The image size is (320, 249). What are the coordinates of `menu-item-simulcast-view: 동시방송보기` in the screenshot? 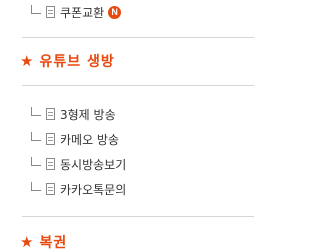 It's located at (63, 164).